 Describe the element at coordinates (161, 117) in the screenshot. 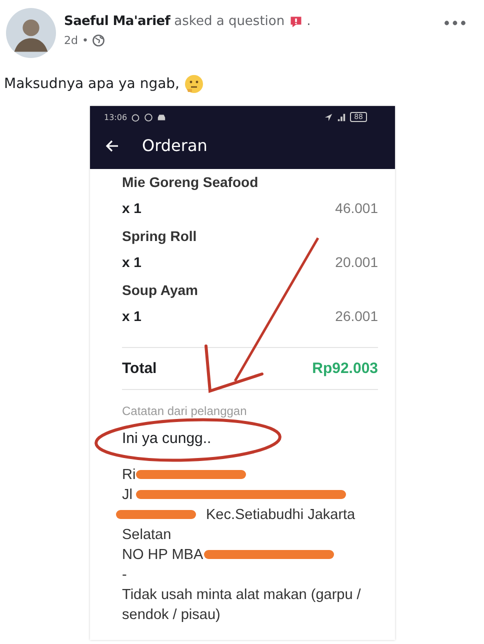

I see `car-icon` at that location.